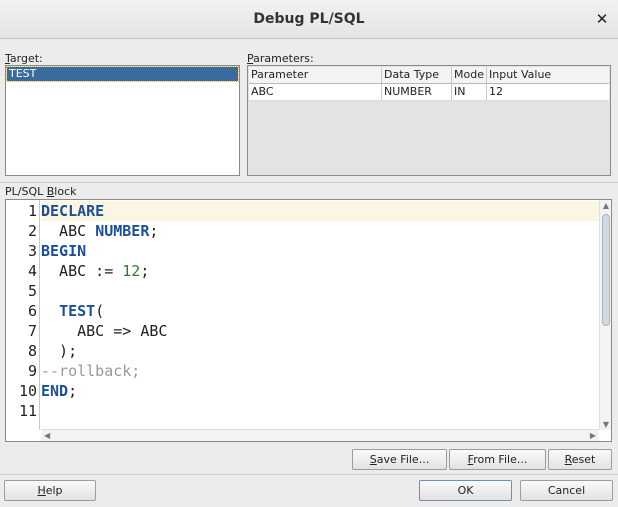  I want to click on horizontal-scrollbar: ◀ ▶, so click(320, 435).